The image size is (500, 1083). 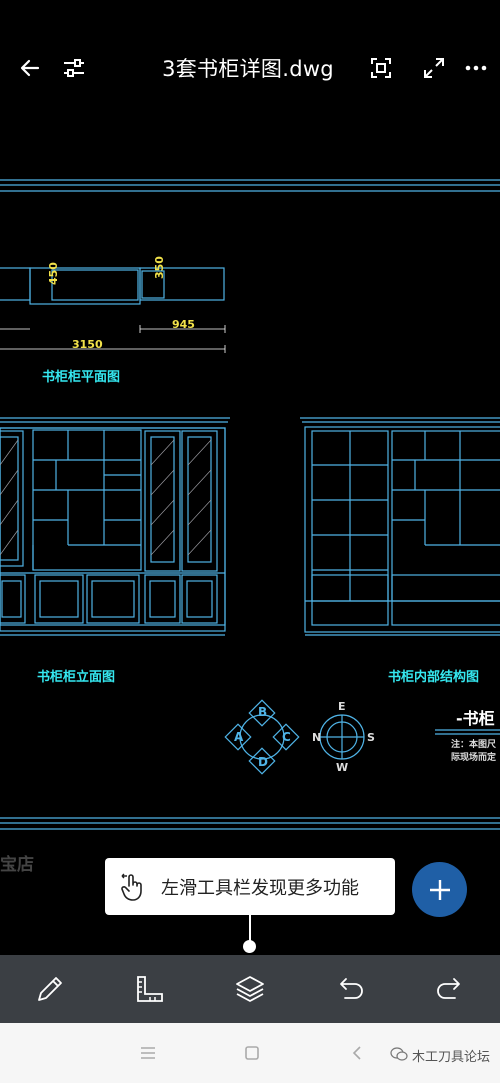 What do you see at coordinates (399, 1055) in the screenshot?
I see `wechat-icon` at bounding box center [399, 1055].